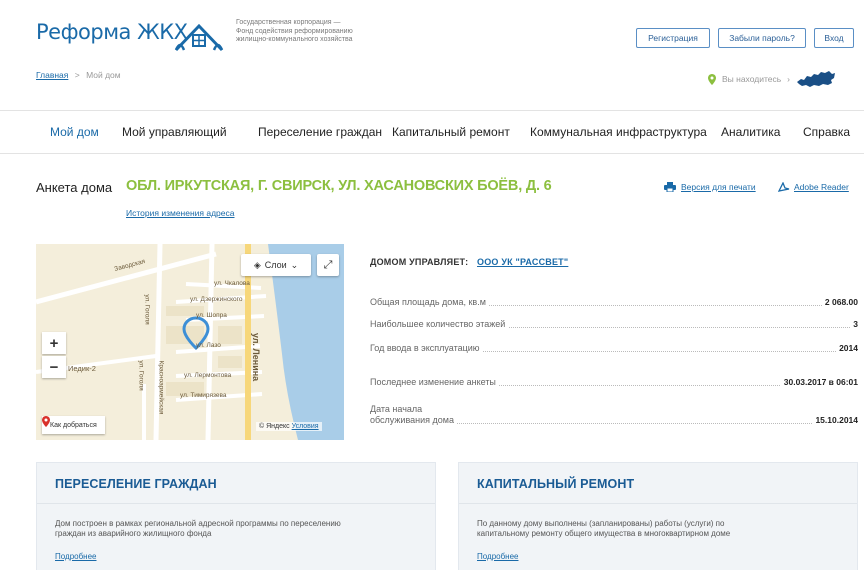 The width and height of the screenshot is (864, 570). What do you see at coordinates (614, 413) in the screenshot?
I see `info-row: Дата начала обслуживания дома 15.10.2014` at bounding box center [614, 413].